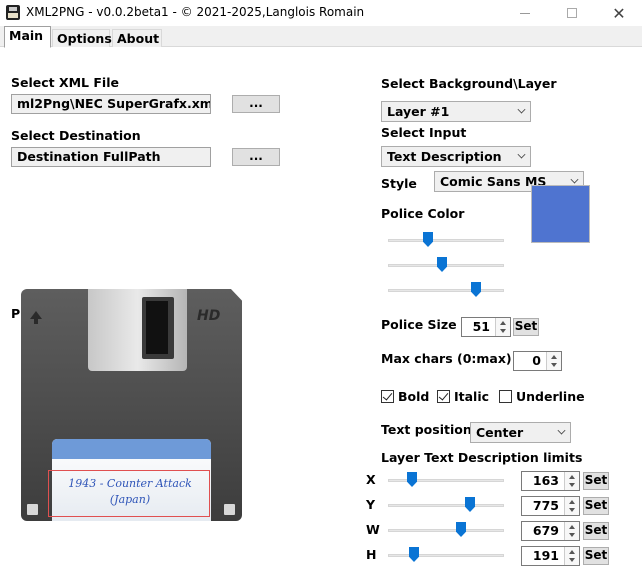 This screenshot has height=587, width=642. What do you see at coordinates (130, 499) in the screenshot?
I see `preview-text-line2: (Japan)` at bounding box center [130, 499].